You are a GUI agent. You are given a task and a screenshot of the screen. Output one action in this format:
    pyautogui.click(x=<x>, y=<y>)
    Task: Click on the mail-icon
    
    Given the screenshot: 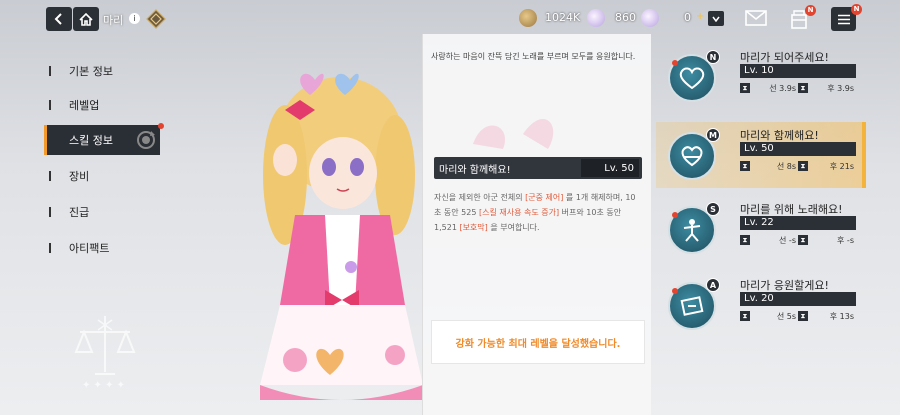 What is the action you would take?
    pyautogui.click(x=756, y=18)
    